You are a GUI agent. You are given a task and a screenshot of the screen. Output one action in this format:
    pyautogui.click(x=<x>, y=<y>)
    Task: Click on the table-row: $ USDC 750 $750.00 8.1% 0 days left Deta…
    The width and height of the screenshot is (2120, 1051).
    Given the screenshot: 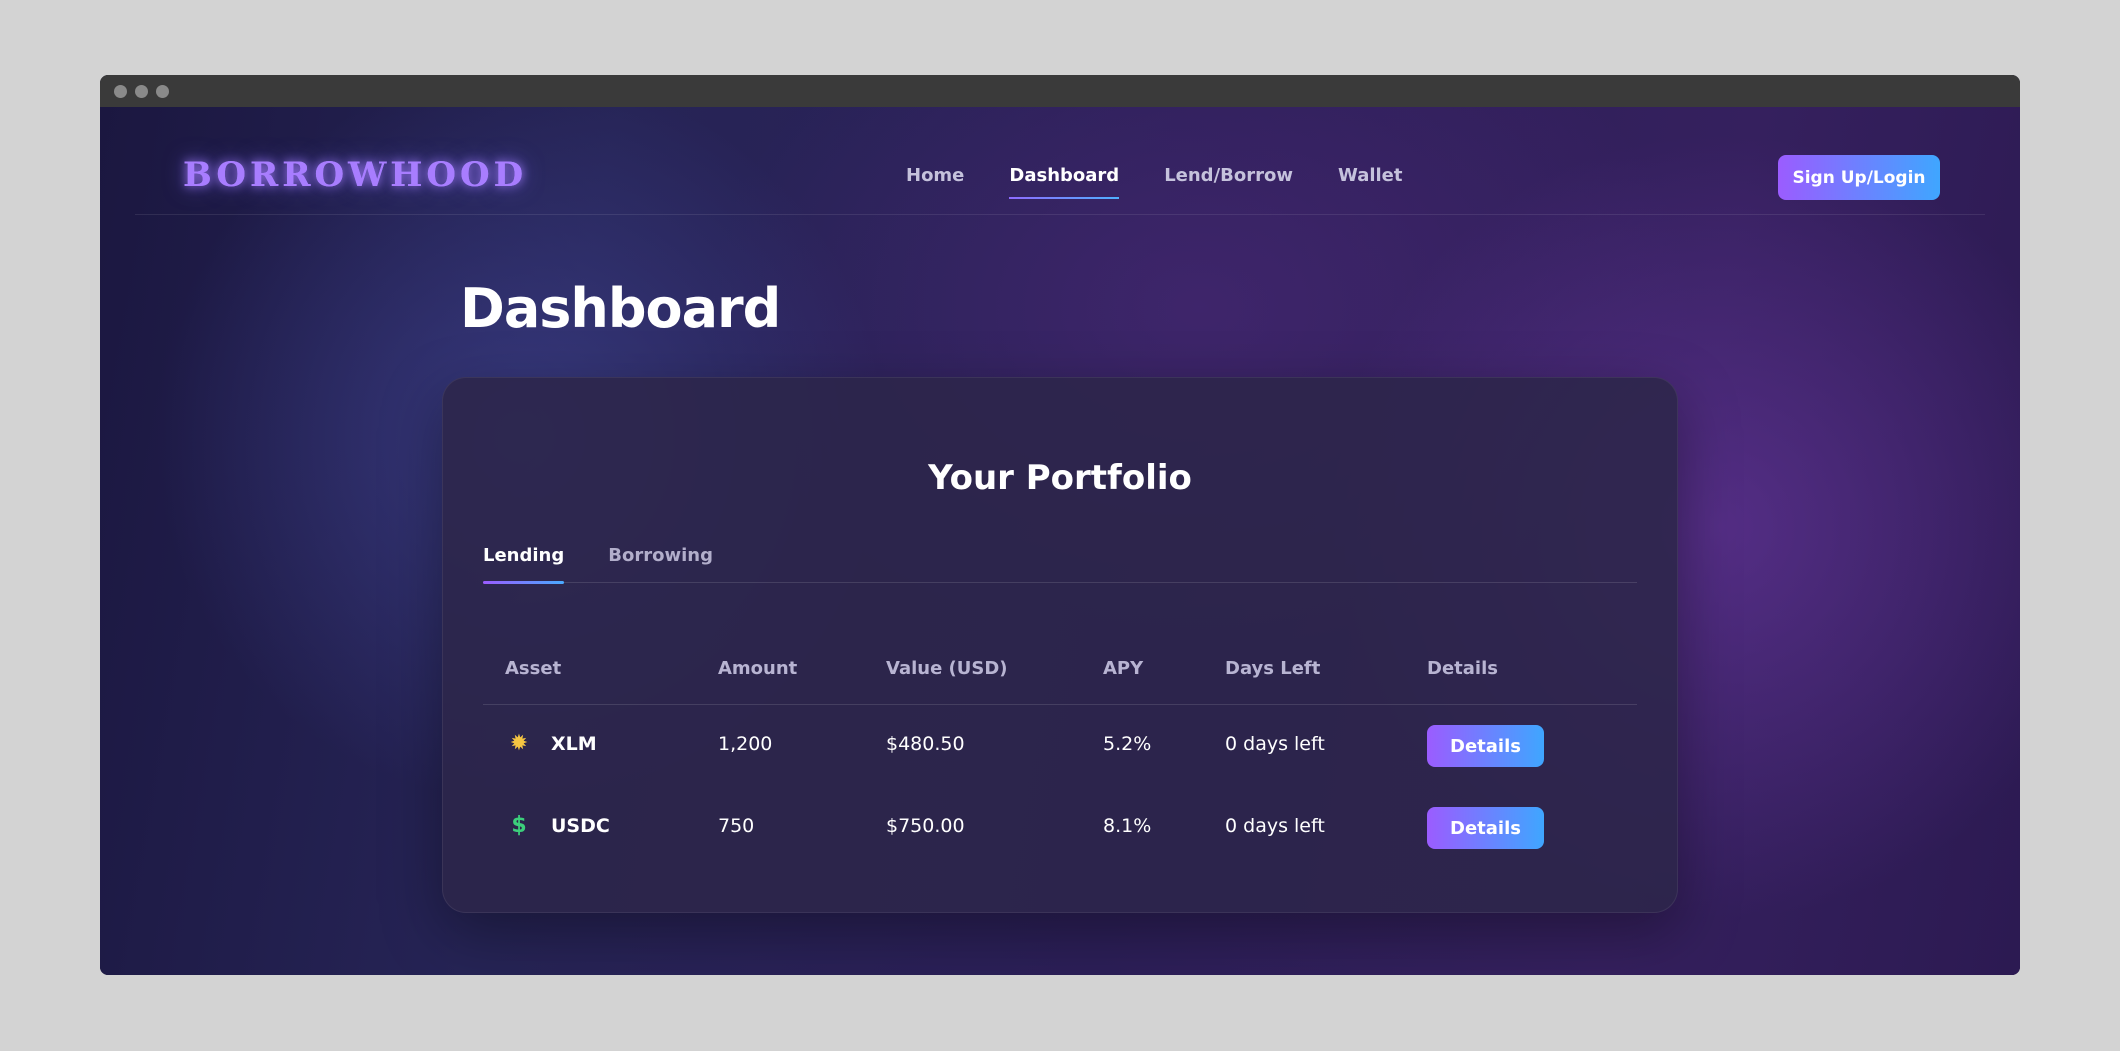 What is the action you would take?
    pyautogui.click(x=1060, y=828)
    